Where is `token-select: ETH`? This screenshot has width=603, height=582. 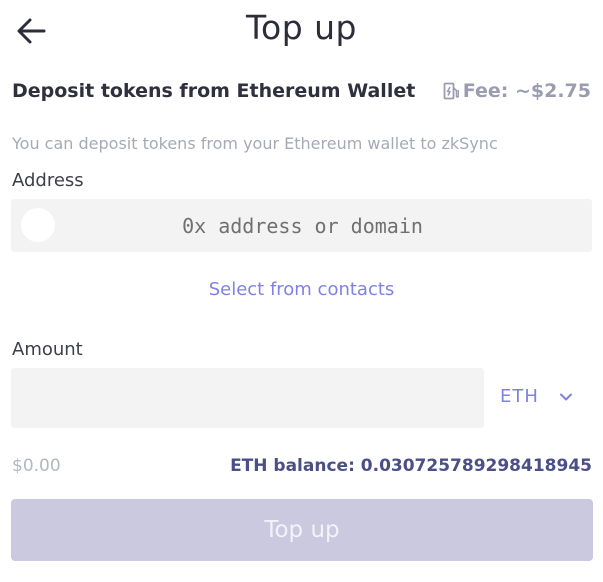 token-select: ETH is located at coordinates (536, 396).